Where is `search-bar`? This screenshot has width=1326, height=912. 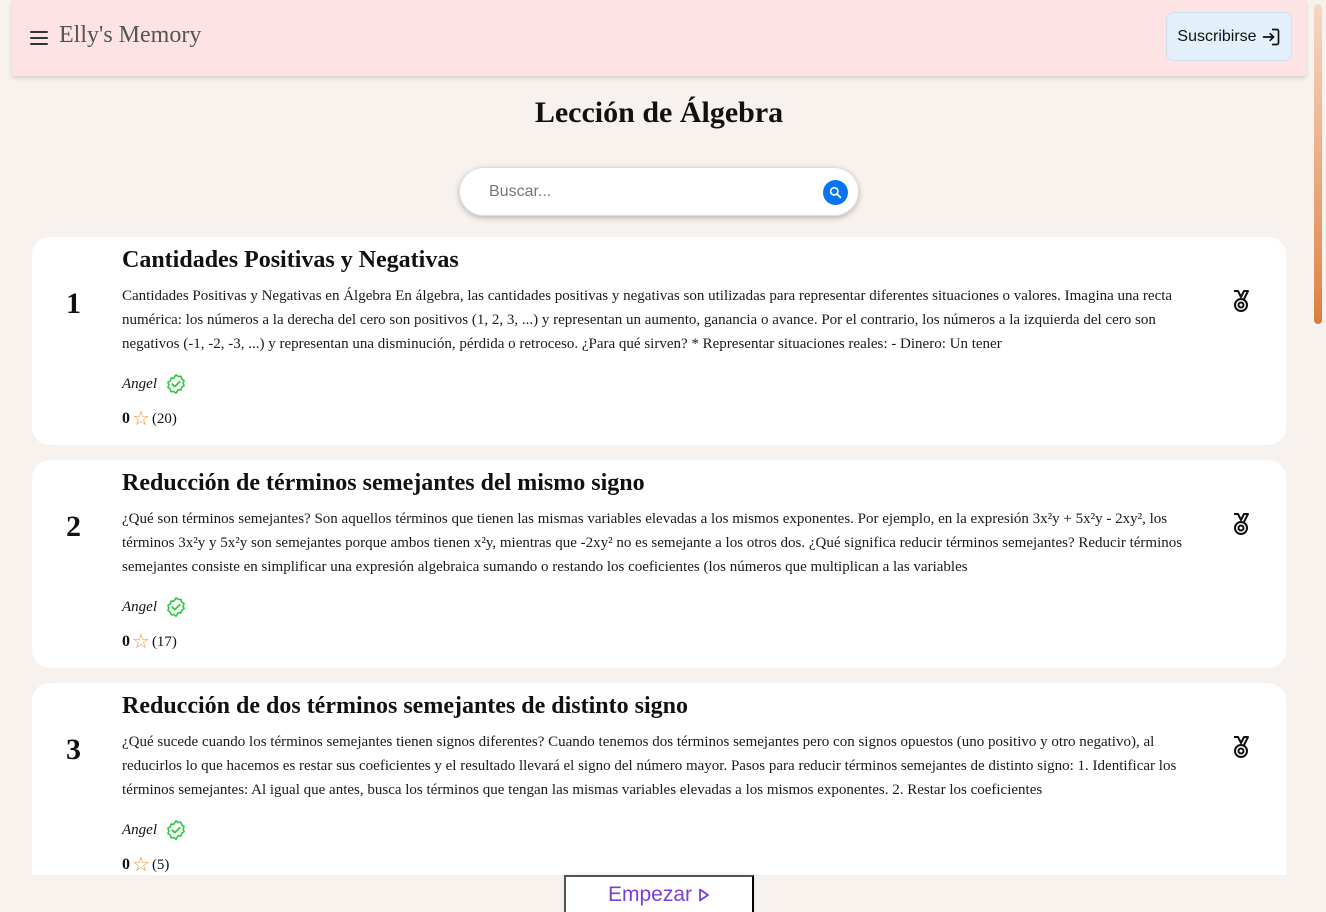 search-bar is located at coordinates (659, 191).